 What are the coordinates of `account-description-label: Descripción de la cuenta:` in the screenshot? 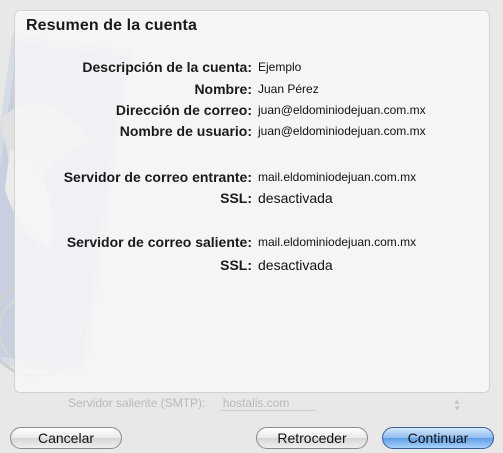 It's located at (167, 67).